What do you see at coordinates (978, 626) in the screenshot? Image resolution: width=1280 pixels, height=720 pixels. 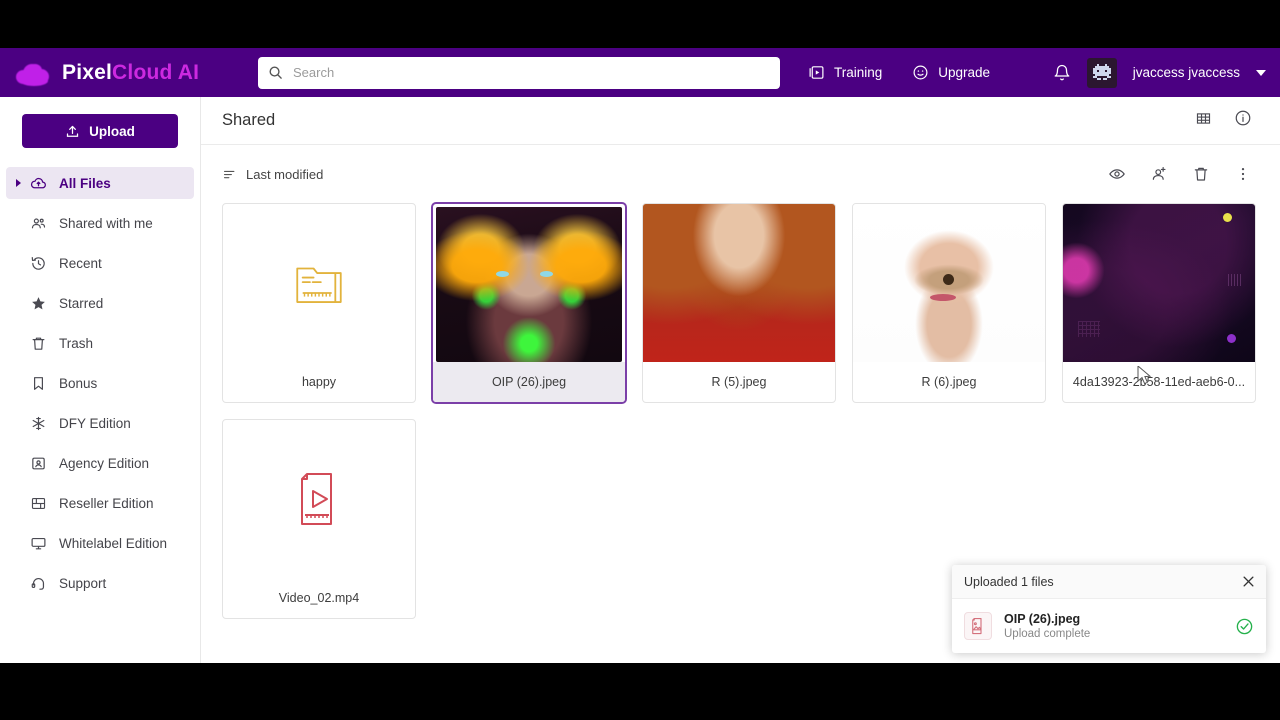 I see `image-file-icon` at bounding box center [978, 626].